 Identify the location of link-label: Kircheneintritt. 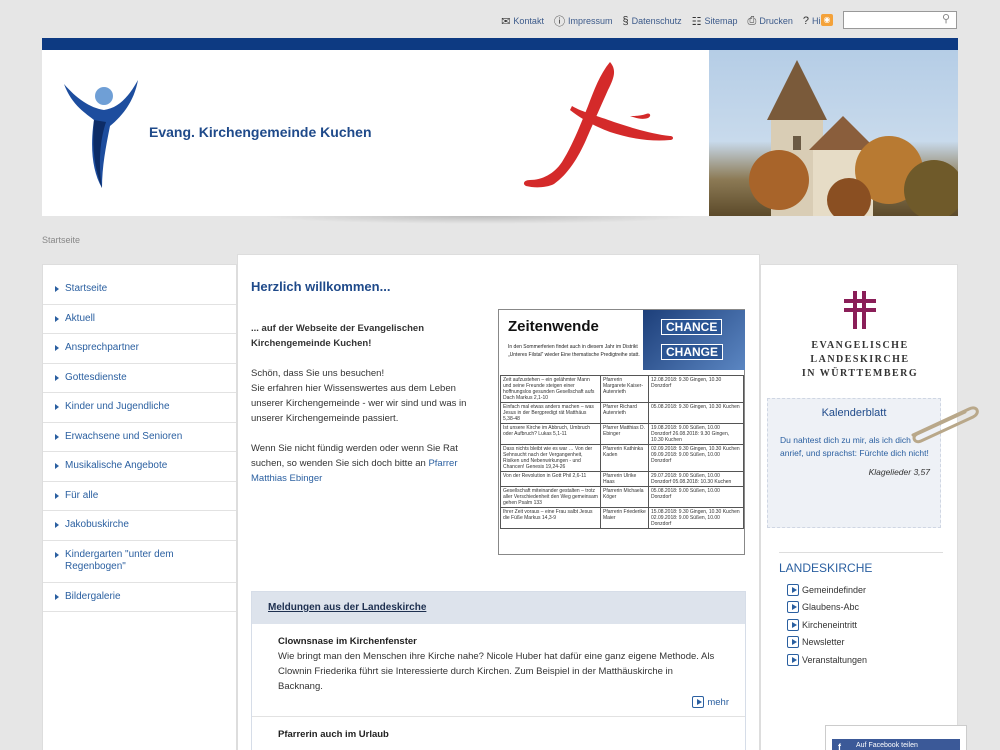
(830, 624).